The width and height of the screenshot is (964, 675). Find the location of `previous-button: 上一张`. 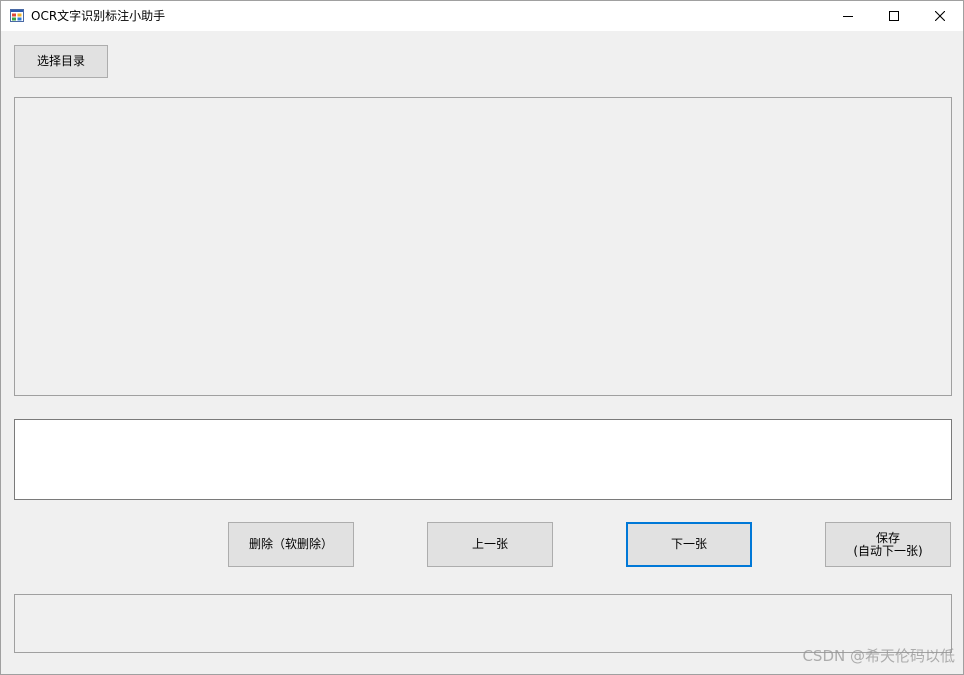

previous-button: 上一张 is located at coordinates (490, 544).